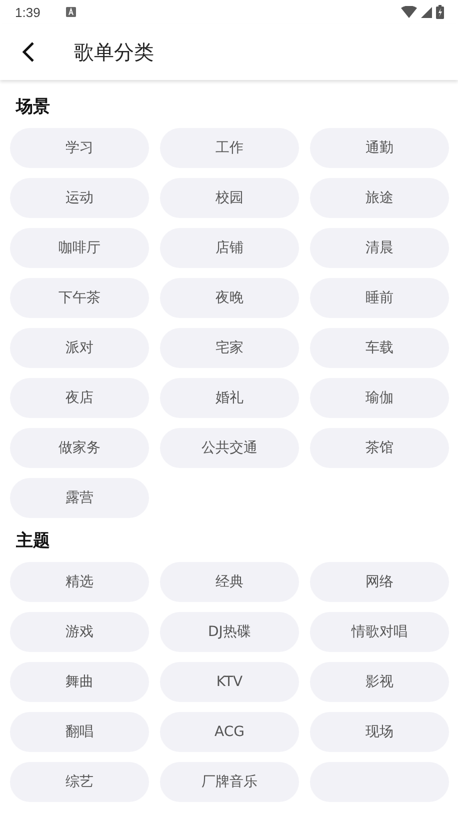 This screenshot has width=458, height=814. What do you see at coordinates (379, 448) in the screenshot?
I see `category-chip: 茶馆` at bounding box center [379, 448].